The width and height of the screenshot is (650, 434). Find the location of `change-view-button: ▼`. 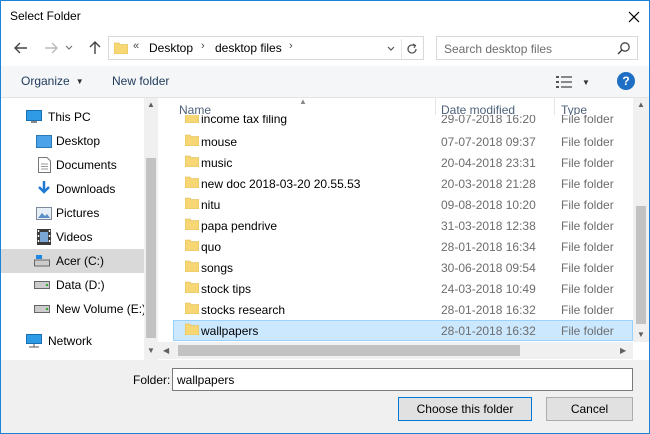

change-view-button: ▼ is located at coordinates (574, 82).